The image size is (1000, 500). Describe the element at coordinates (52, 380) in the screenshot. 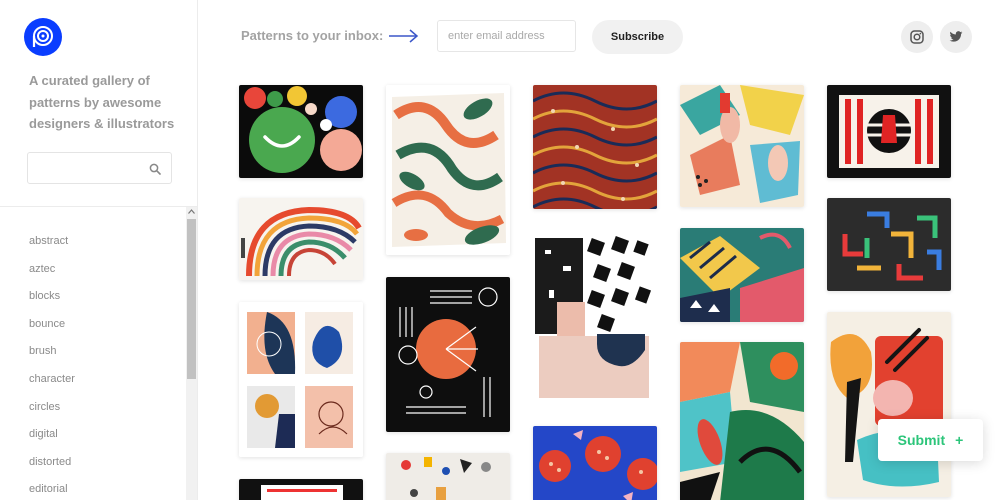

I see `tag-item-character: character` at that location.